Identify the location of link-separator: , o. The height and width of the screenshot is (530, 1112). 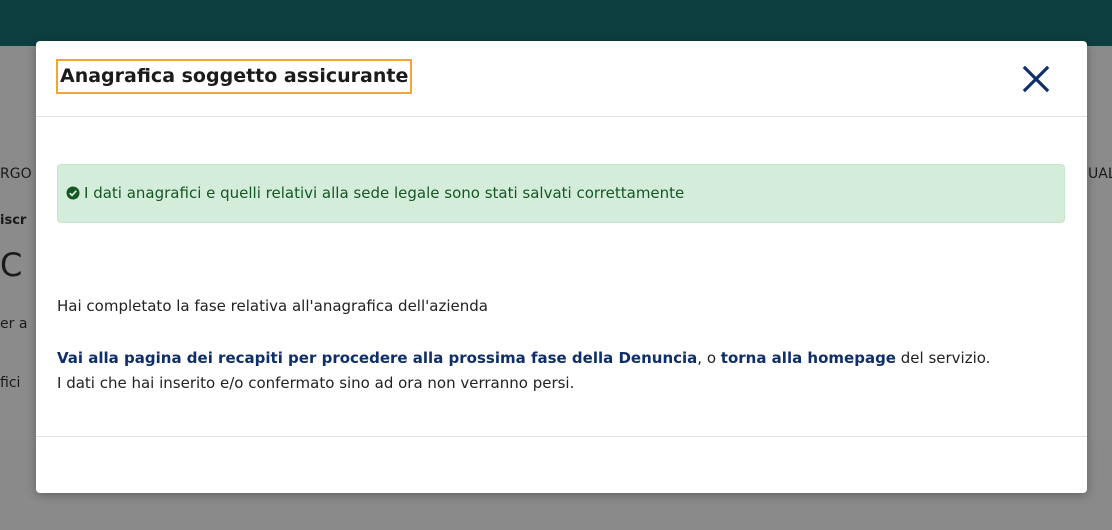
(709, 358).